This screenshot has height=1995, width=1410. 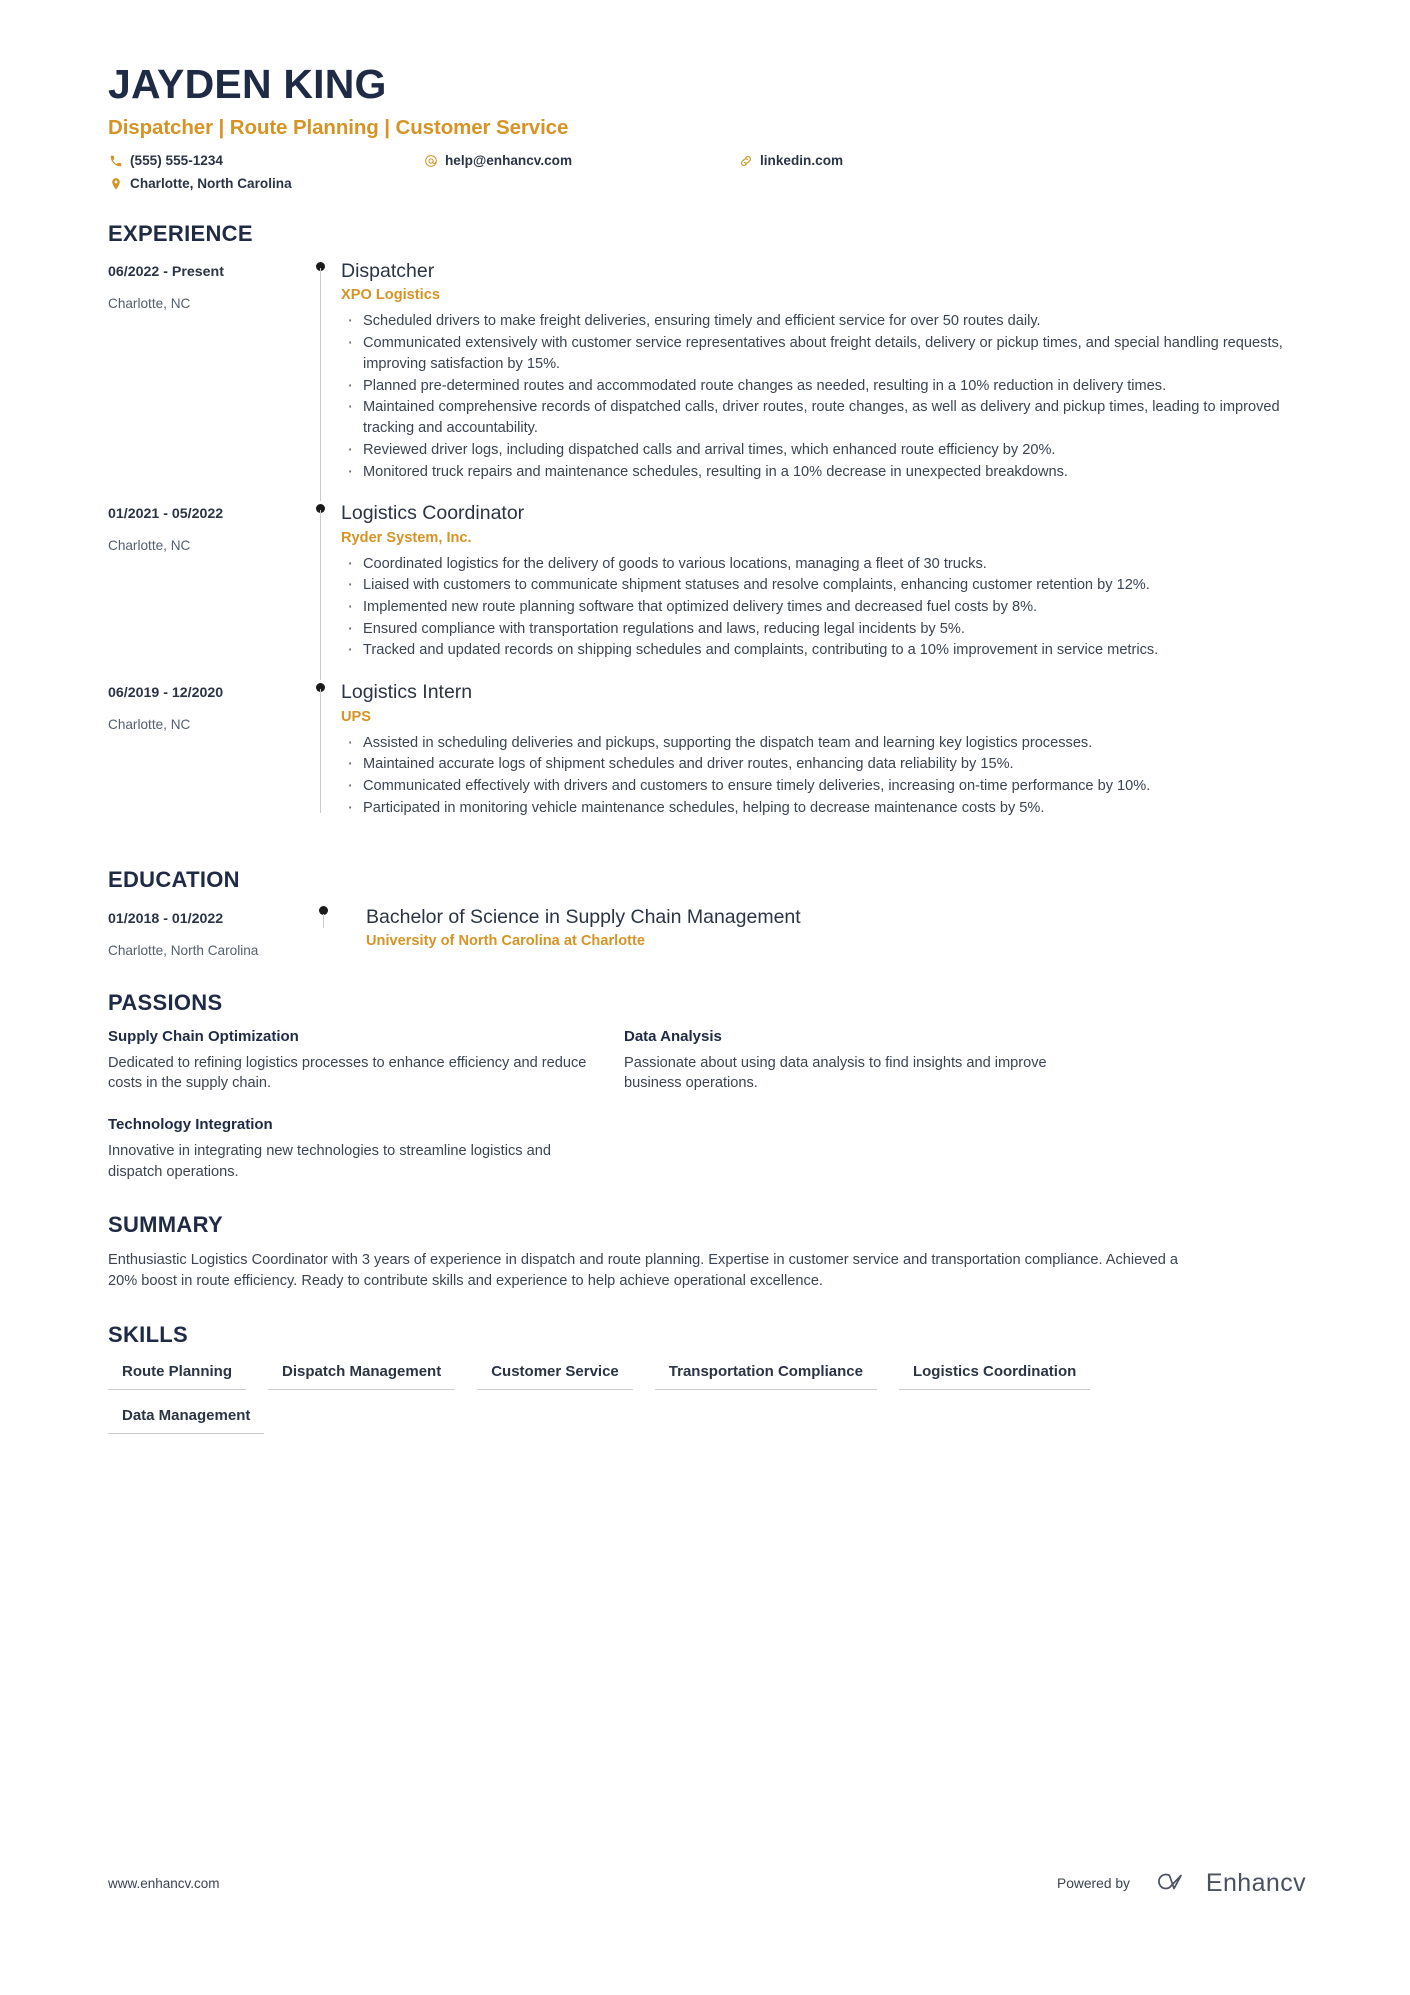 What do you see at coordinates (177, 1375) in the screenshot?
I see `skill-chip: Route Planning` at bounding box center [177, 1375].